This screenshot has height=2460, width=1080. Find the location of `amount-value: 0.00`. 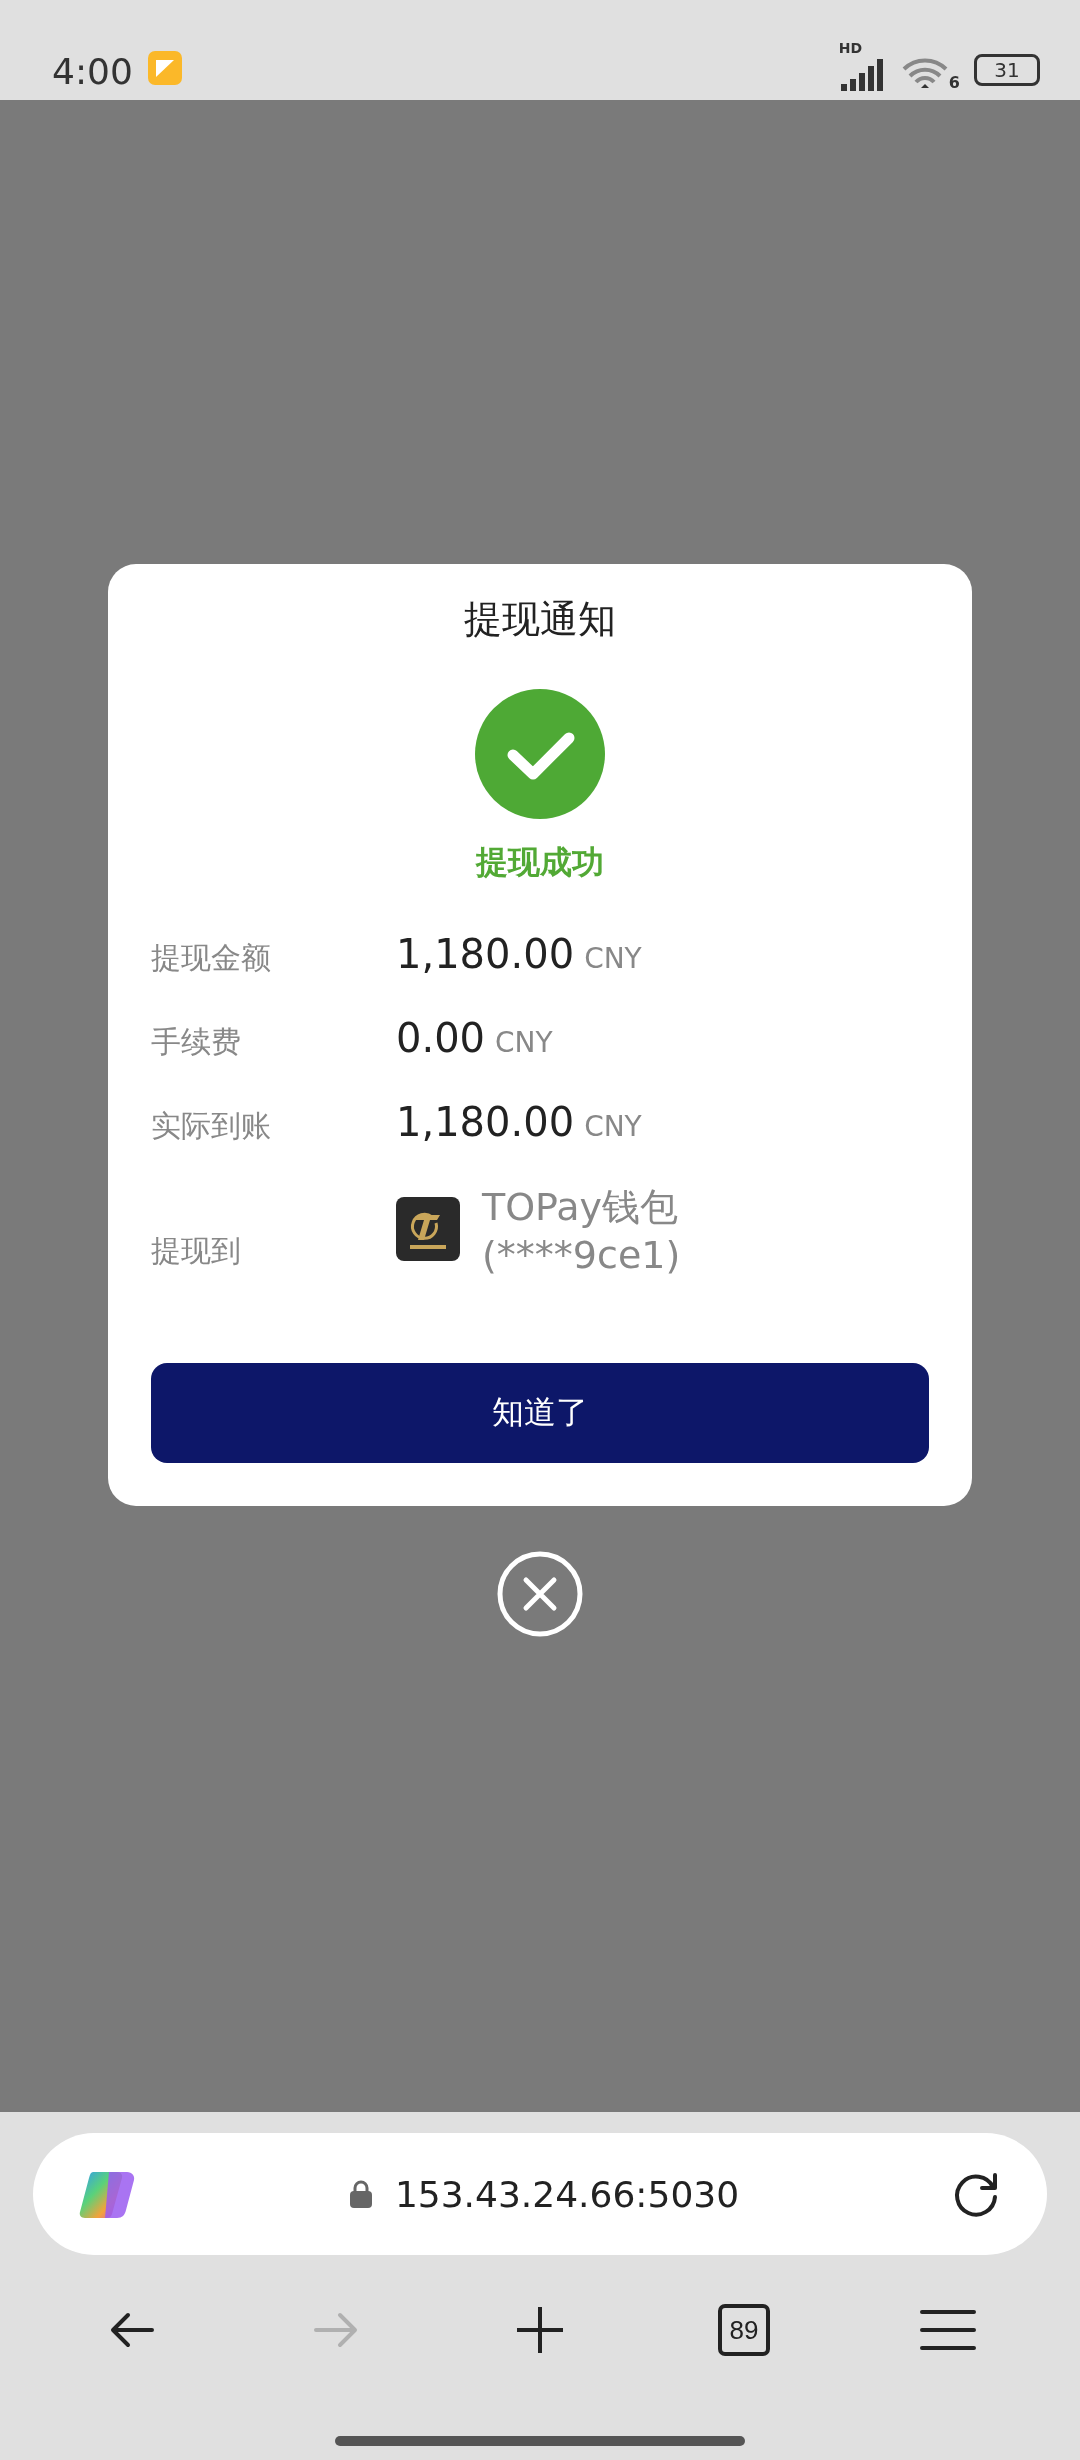

amount-value: 0.00 is located at coordinates (441, 1038).